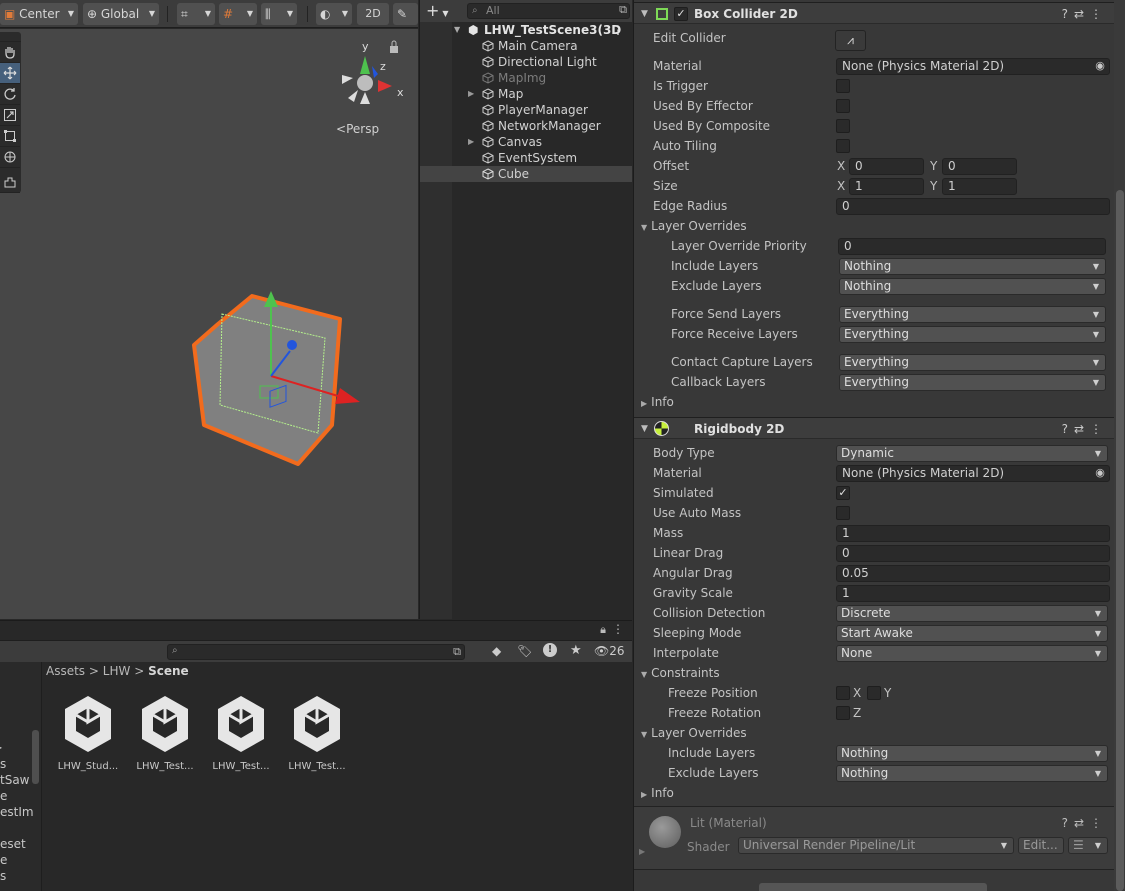  I want to click on contact-capture-layers-dropdown: Everything ▼, so click(972, 362).